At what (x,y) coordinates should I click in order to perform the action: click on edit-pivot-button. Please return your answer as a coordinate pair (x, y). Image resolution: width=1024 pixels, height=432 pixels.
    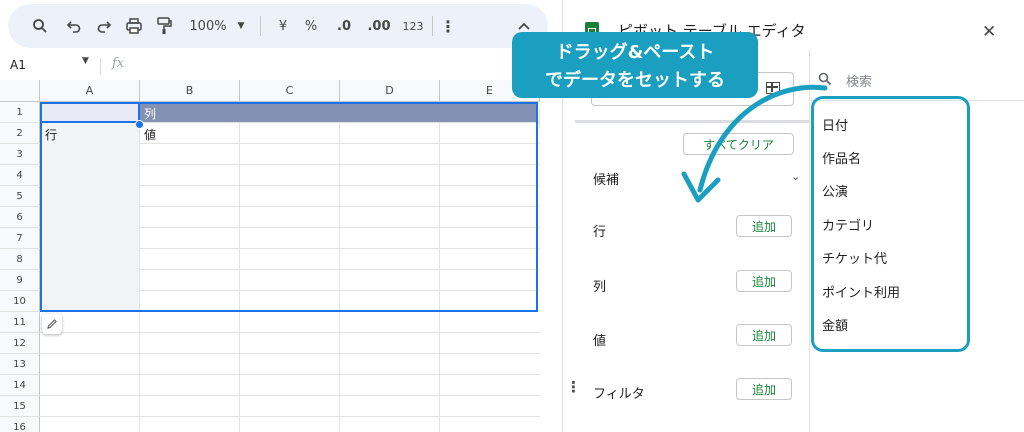
    Looking at the image, I should click on (52, 324).